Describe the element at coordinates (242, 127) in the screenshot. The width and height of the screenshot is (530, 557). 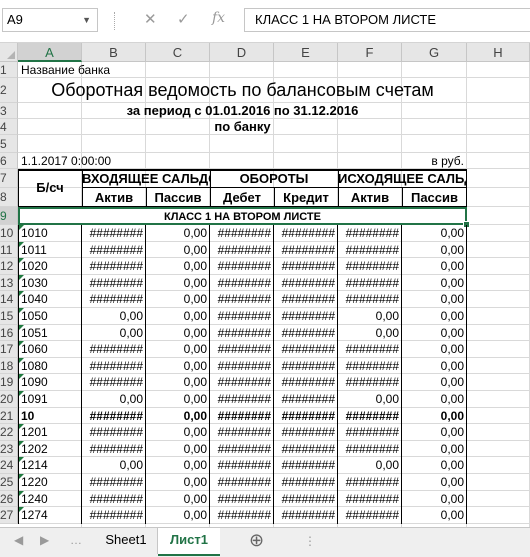
I see `report-scope: по банку` at that location.